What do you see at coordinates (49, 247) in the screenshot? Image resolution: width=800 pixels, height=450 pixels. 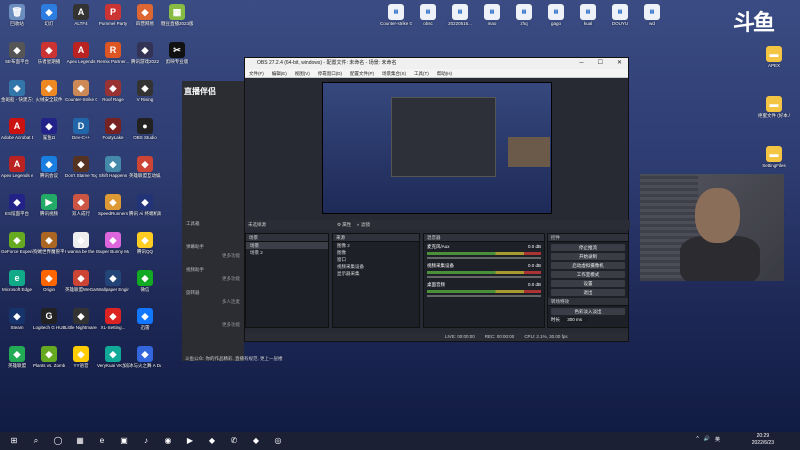 I see `desktop-icon: ◆狗贼世界魔兽平台` at bounding box center [49, 247].